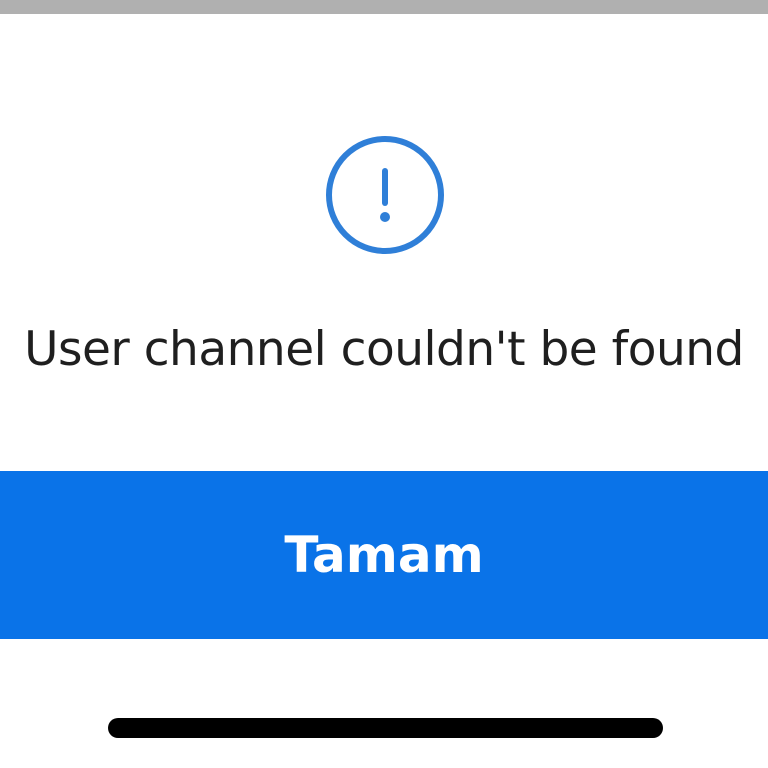  I want to click on exclamation-circle-icon, so click(385, 195).